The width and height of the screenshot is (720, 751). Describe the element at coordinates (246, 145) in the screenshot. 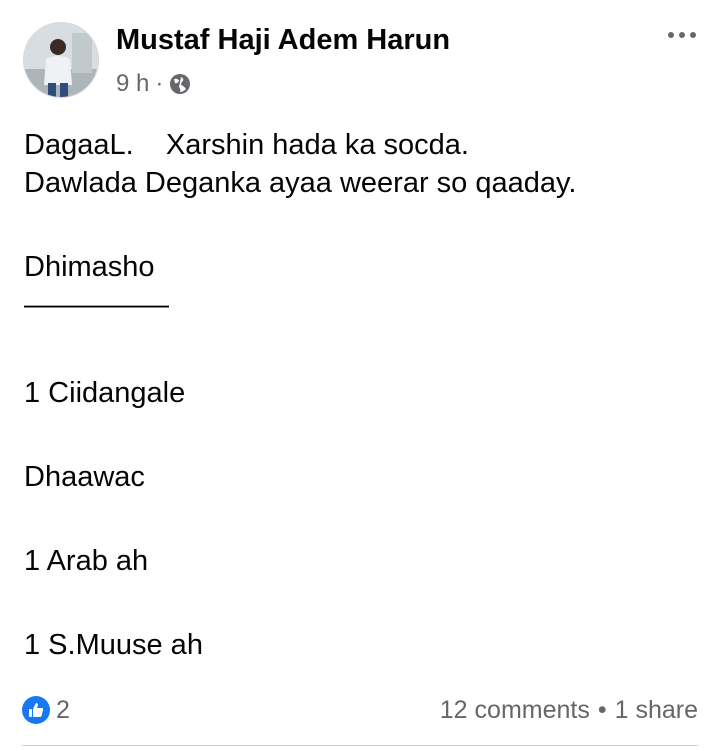

I see `post-line: DagaaL. Xarshin hada ka socda.` at that location.